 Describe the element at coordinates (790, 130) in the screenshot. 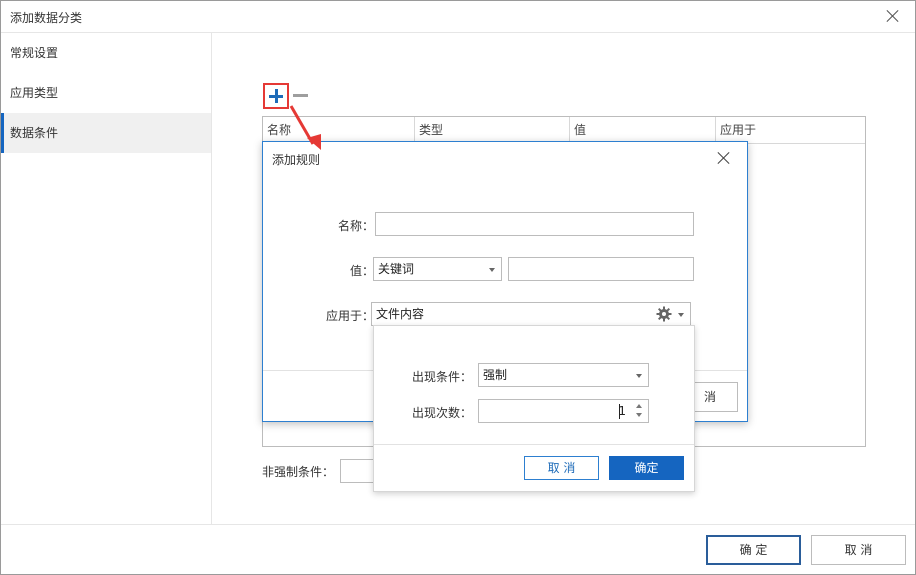

I see `column-apply-to: 应用于` at that location.